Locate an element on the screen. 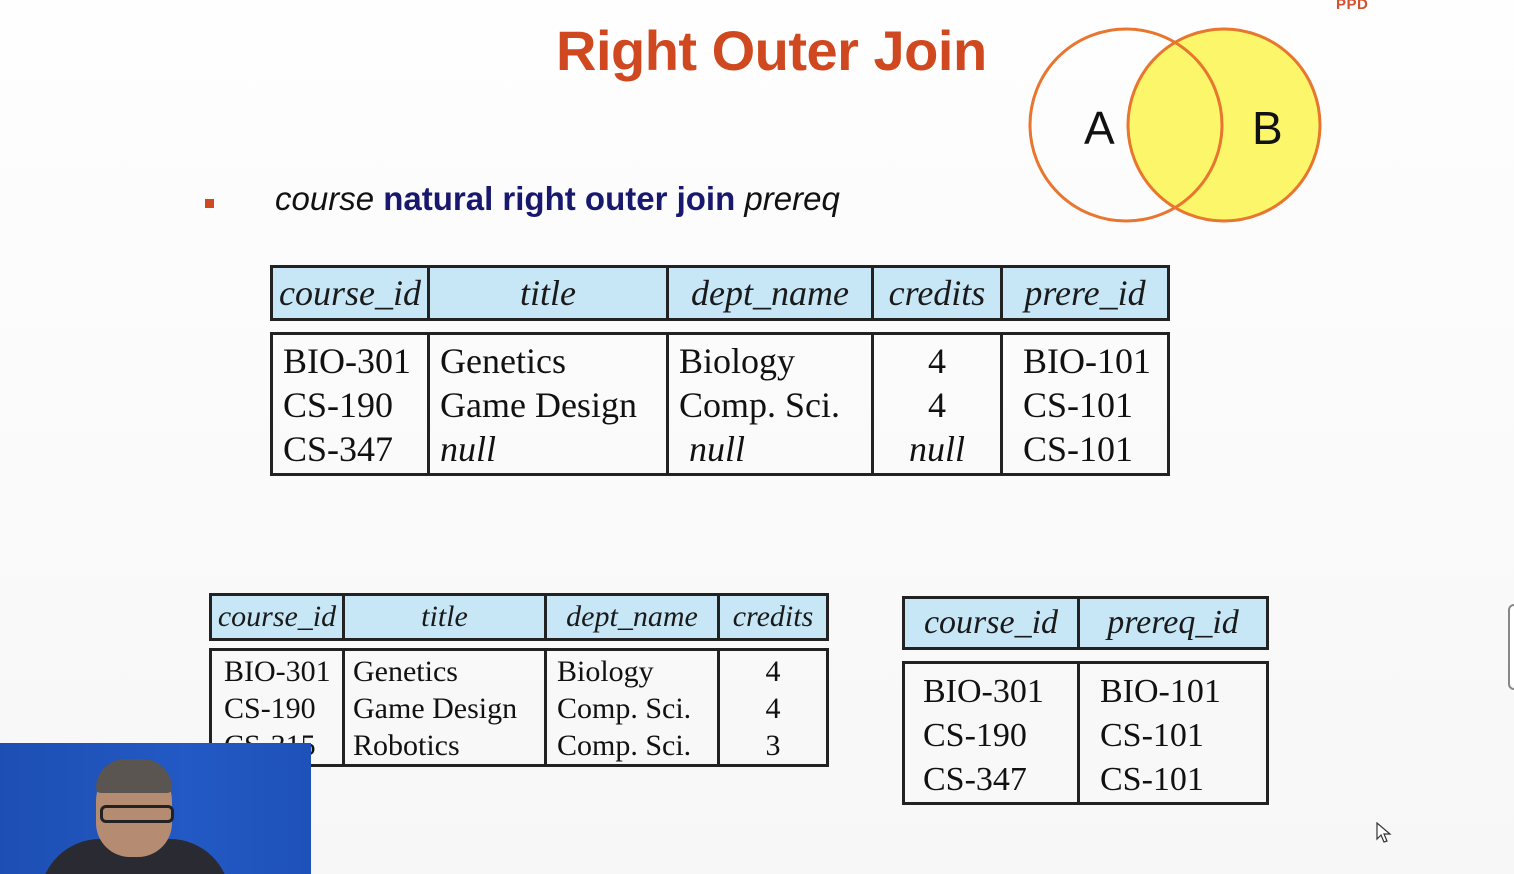 Image resolution: width=1514 pixels, height=874 pixels. result-col-title: Genetics Game Design null is located at coordinates (549, 404).